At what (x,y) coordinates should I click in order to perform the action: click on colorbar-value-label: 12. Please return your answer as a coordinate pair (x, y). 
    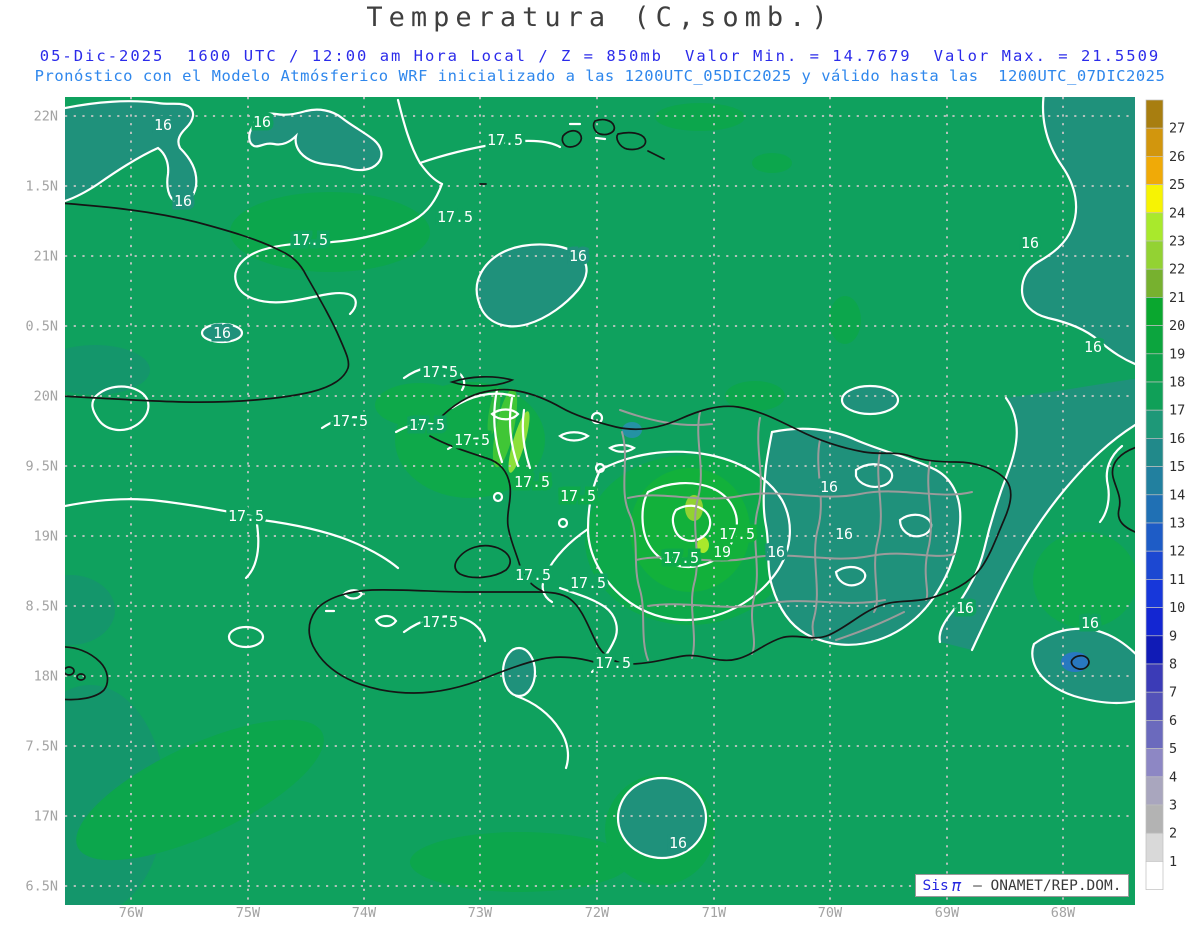
    Looking at the image, I should click on (1177, 552).